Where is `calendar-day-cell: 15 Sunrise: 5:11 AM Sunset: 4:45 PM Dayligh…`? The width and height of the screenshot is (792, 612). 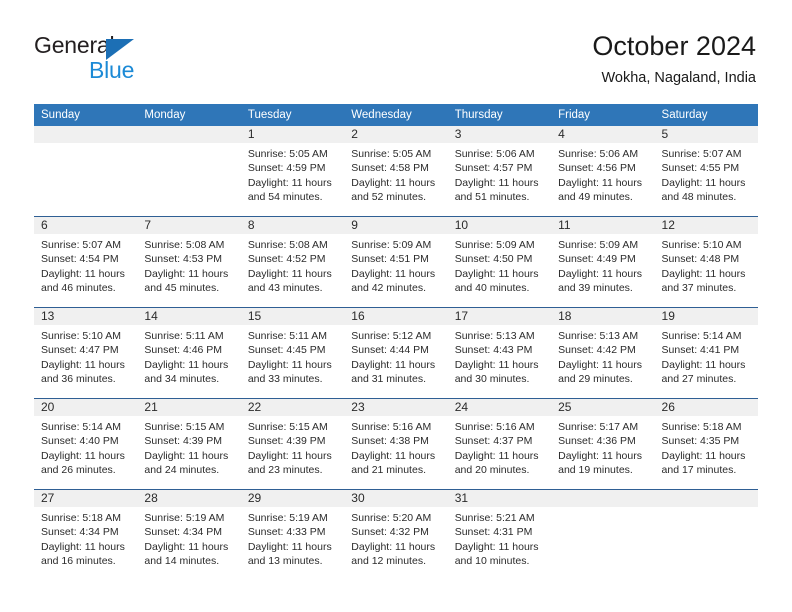 calendar-day-cell: 15 Sunrise: 5:11 AM Sunset: 4:45 PM Dayligh… is located at coordinates (292, 353).